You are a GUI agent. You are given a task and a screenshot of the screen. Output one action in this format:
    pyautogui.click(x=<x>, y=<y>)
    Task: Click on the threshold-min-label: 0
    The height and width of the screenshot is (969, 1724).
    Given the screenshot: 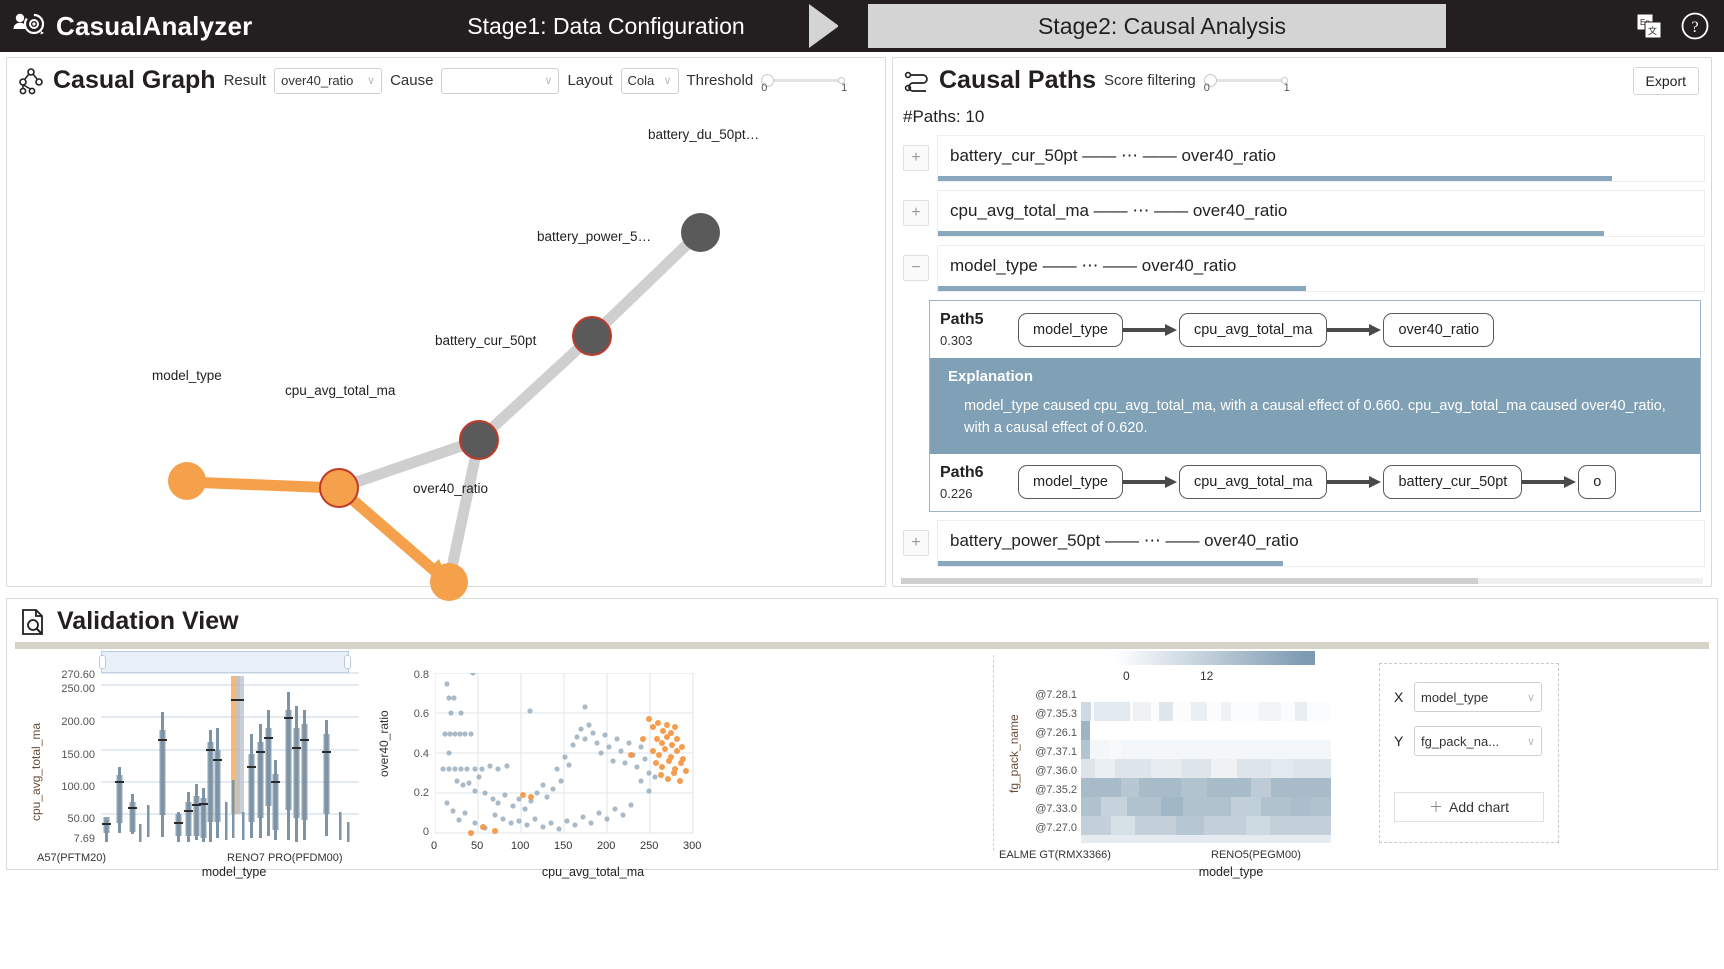 What is the action you would take?
    pyautogui.click(x=764, y=87)
    